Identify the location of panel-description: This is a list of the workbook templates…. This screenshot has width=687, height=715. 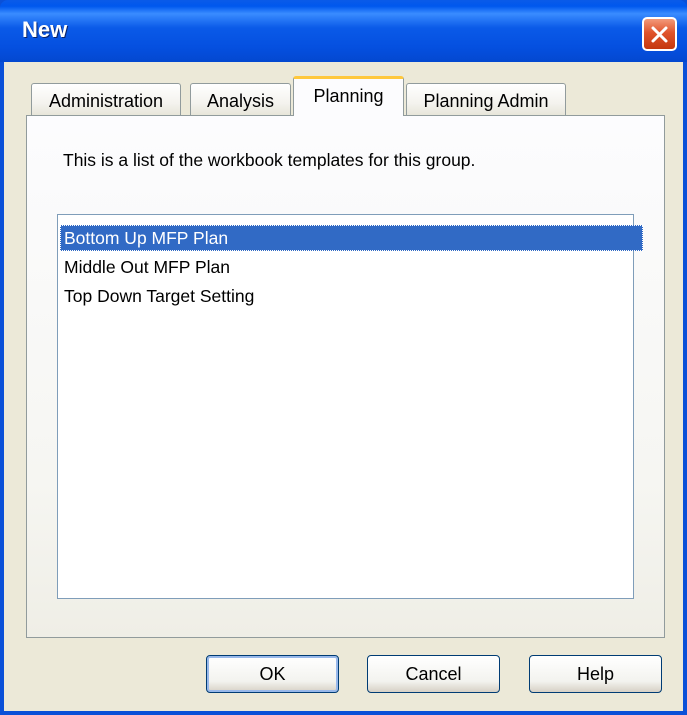
(269, 160).